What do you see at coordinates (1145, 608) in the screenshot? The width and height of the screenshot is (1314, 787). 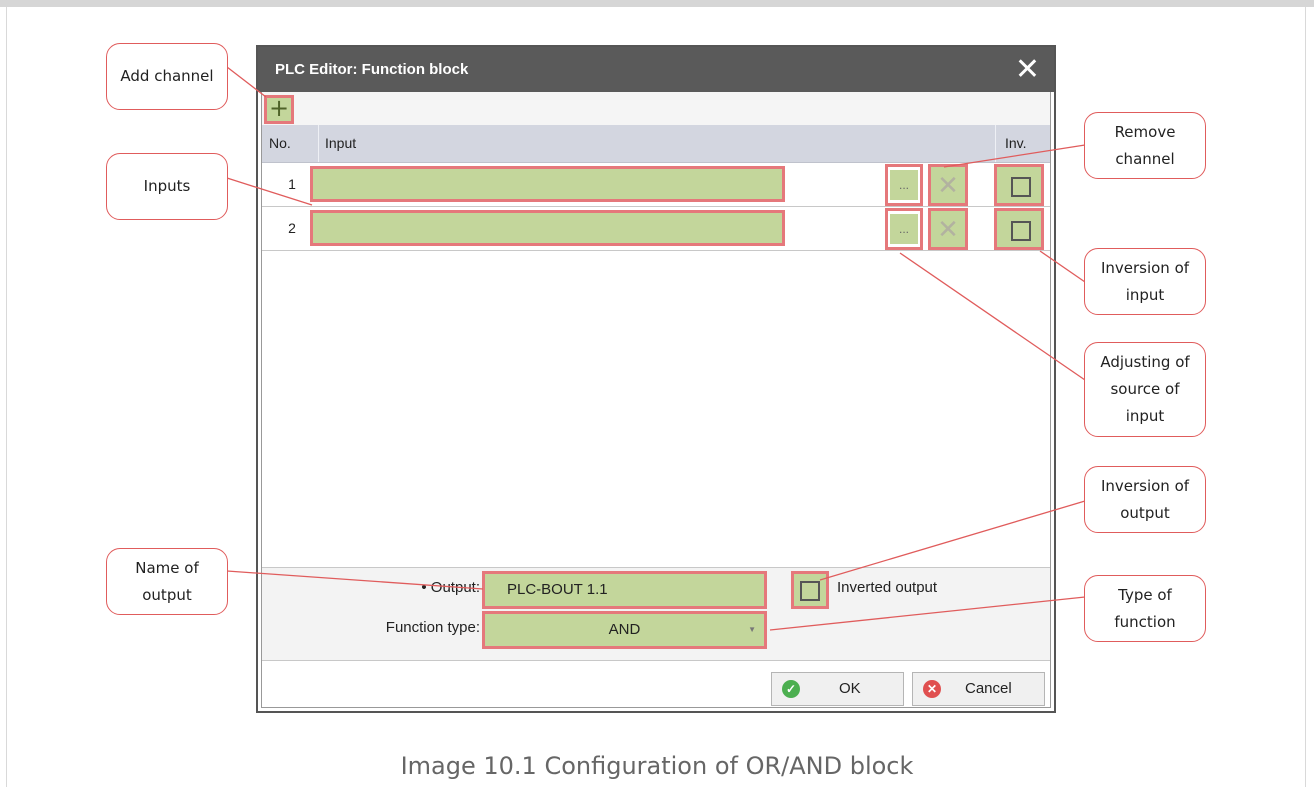 I see `callout-type-function: Type of function` at bounding box center [1145, 608].